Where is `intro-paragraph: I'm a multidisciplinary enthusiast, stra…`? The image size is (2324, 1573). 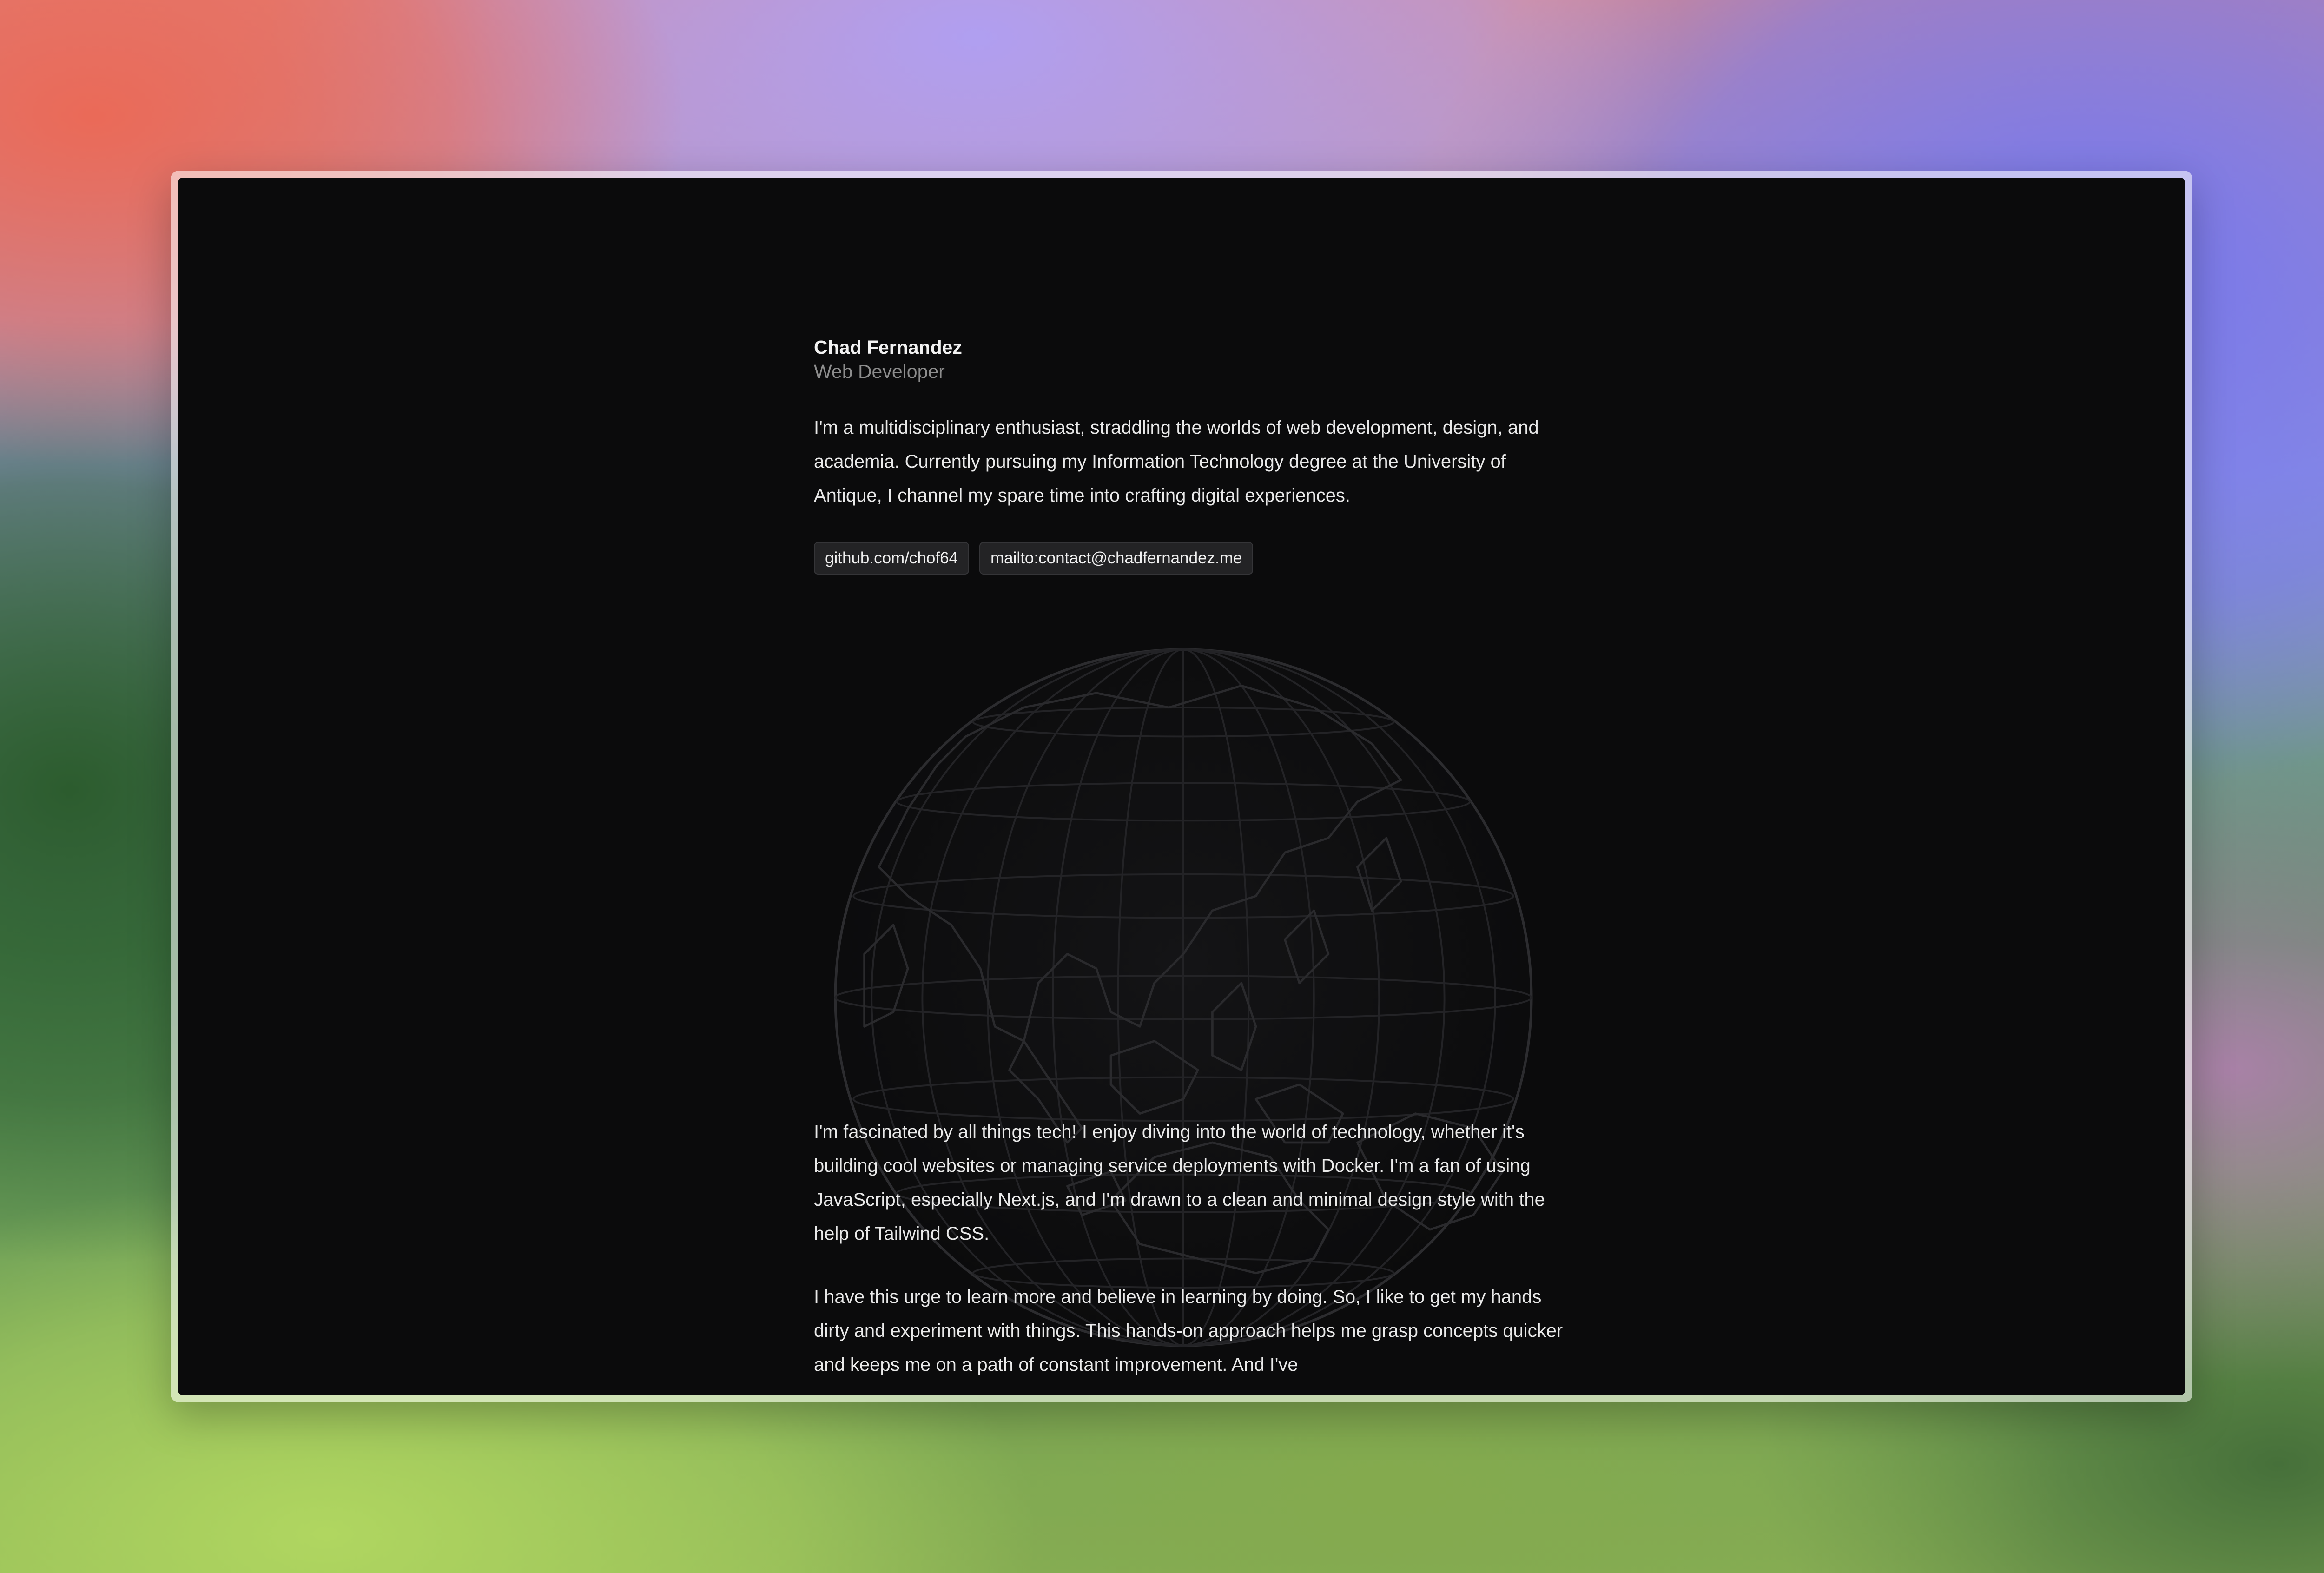 intro-paragraph: I'm a multidisciplinary enthusiast, stra… is located at coordinates (1176, 462).